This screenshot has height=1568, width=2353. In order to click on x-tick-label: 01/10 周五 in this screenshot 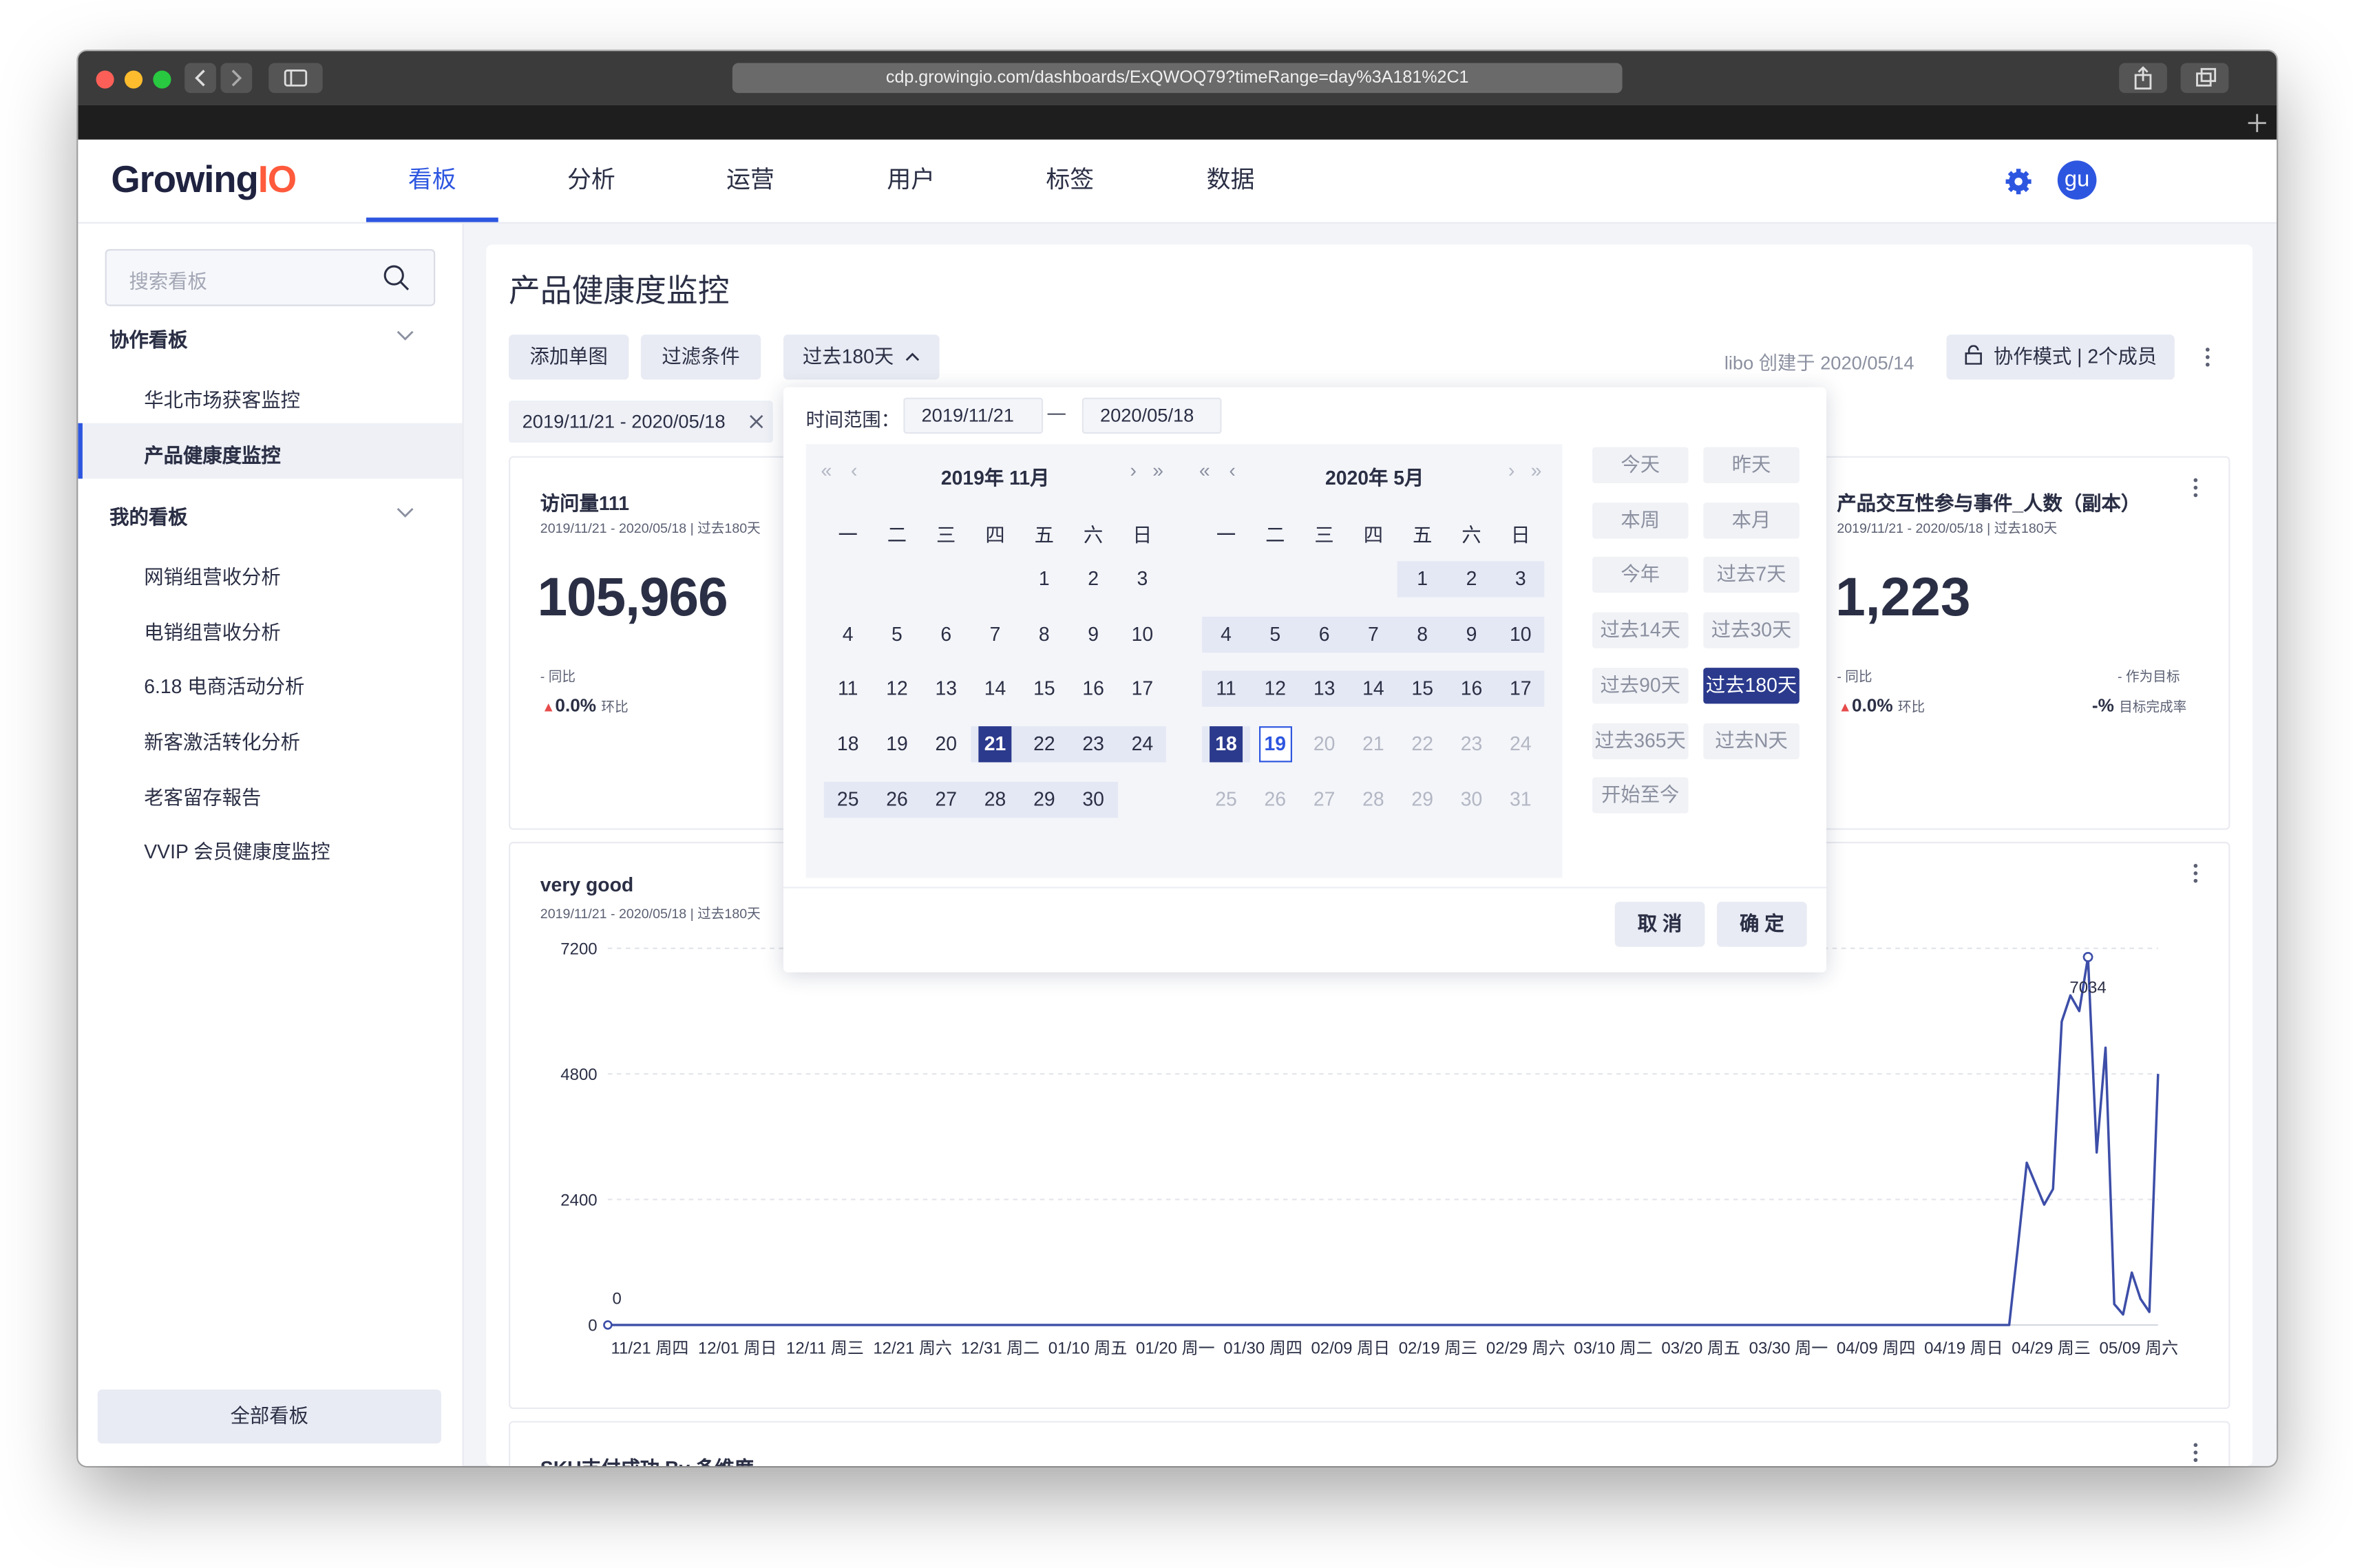, I will do `click(1088, 1348)`.